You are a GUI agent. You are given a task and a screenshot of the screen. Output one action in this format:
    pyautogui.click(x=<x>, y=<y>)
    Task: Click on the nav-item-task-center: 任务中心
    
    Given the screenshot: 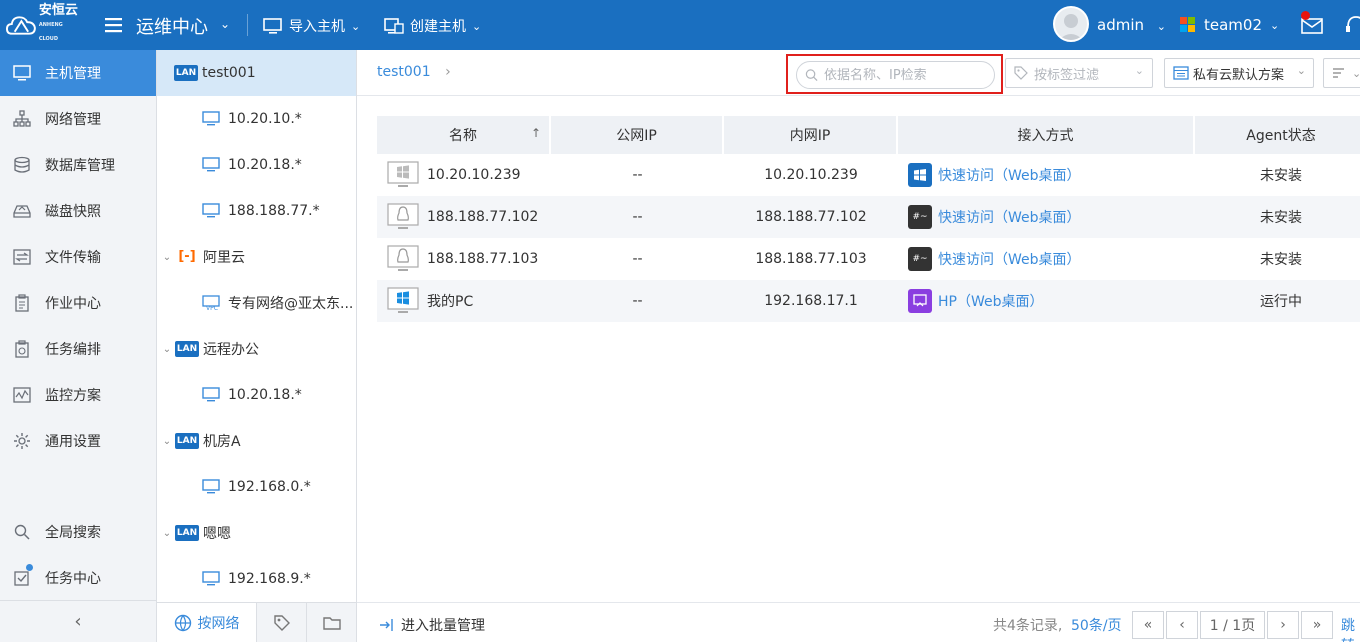 What is the action you would take?
    pyautogui.click(x=78, y=578)
    